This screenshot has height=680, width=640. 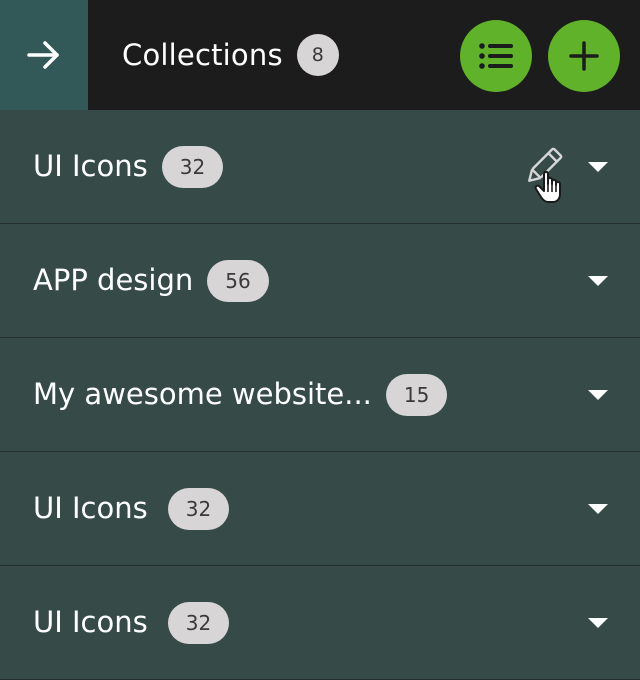 I want to click on back-button, so click(x=44, y=55).